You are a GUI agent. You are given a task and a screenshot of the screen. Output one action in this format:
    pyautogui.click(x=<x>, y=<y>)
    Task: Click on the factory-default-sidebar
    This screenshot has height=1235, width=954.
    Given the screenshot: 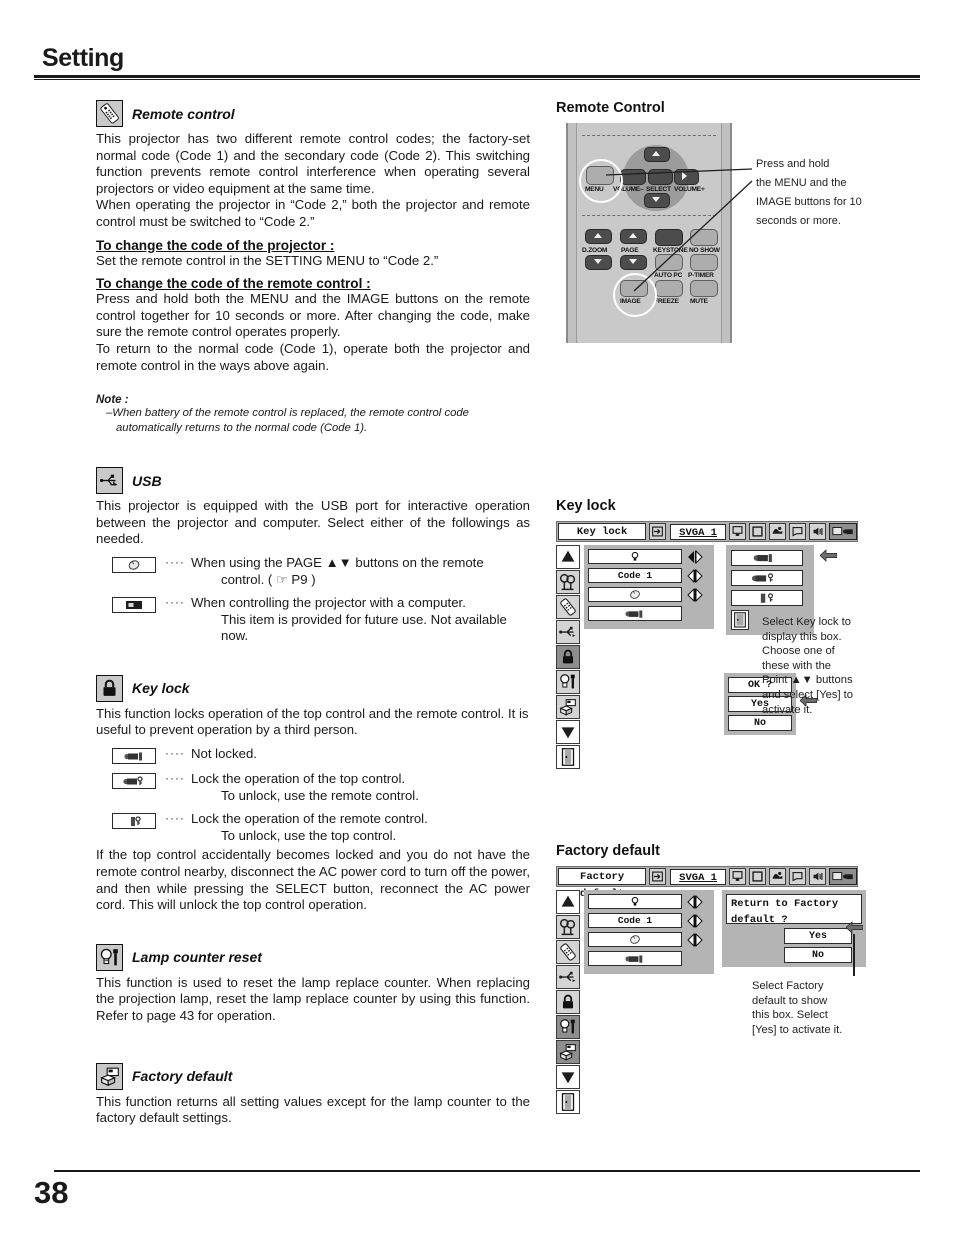 What is the action you would take?
    pyautogui.click(x=568, y=1002)
    